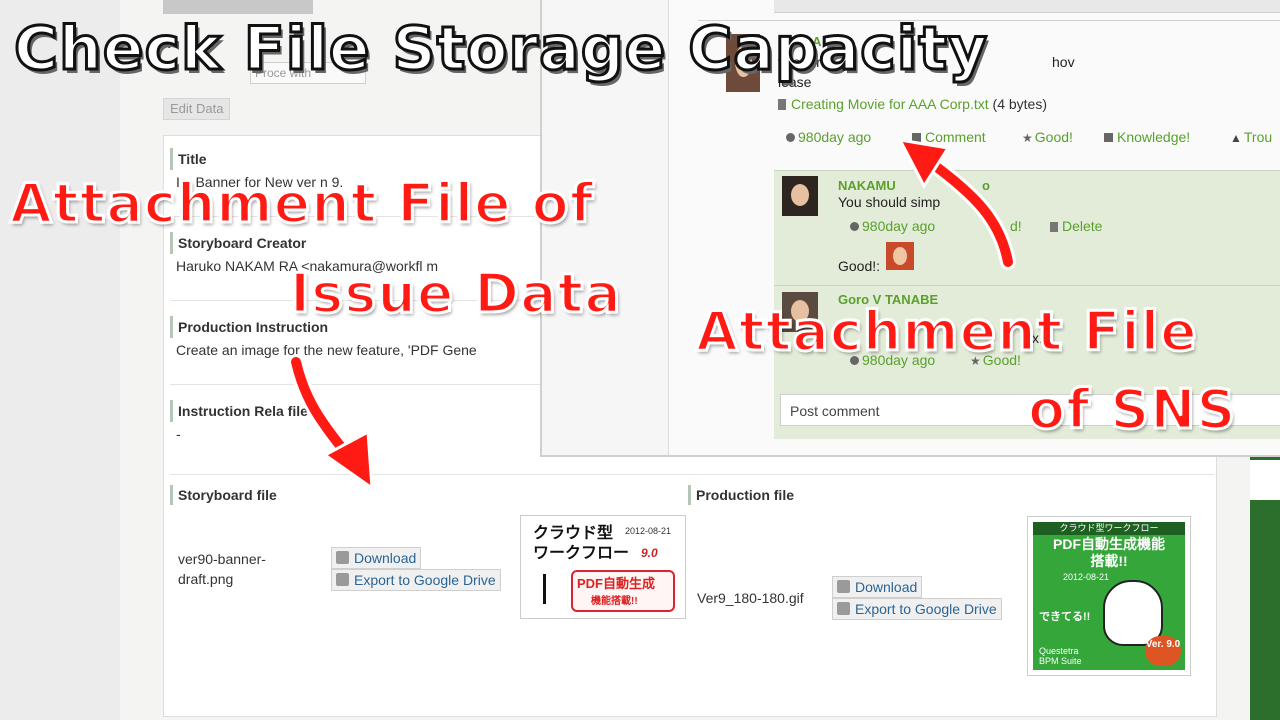 The height and width of the screenshot is (720, 1280). I want to click on field-label: Instruction Rela file, so click(360, 411).